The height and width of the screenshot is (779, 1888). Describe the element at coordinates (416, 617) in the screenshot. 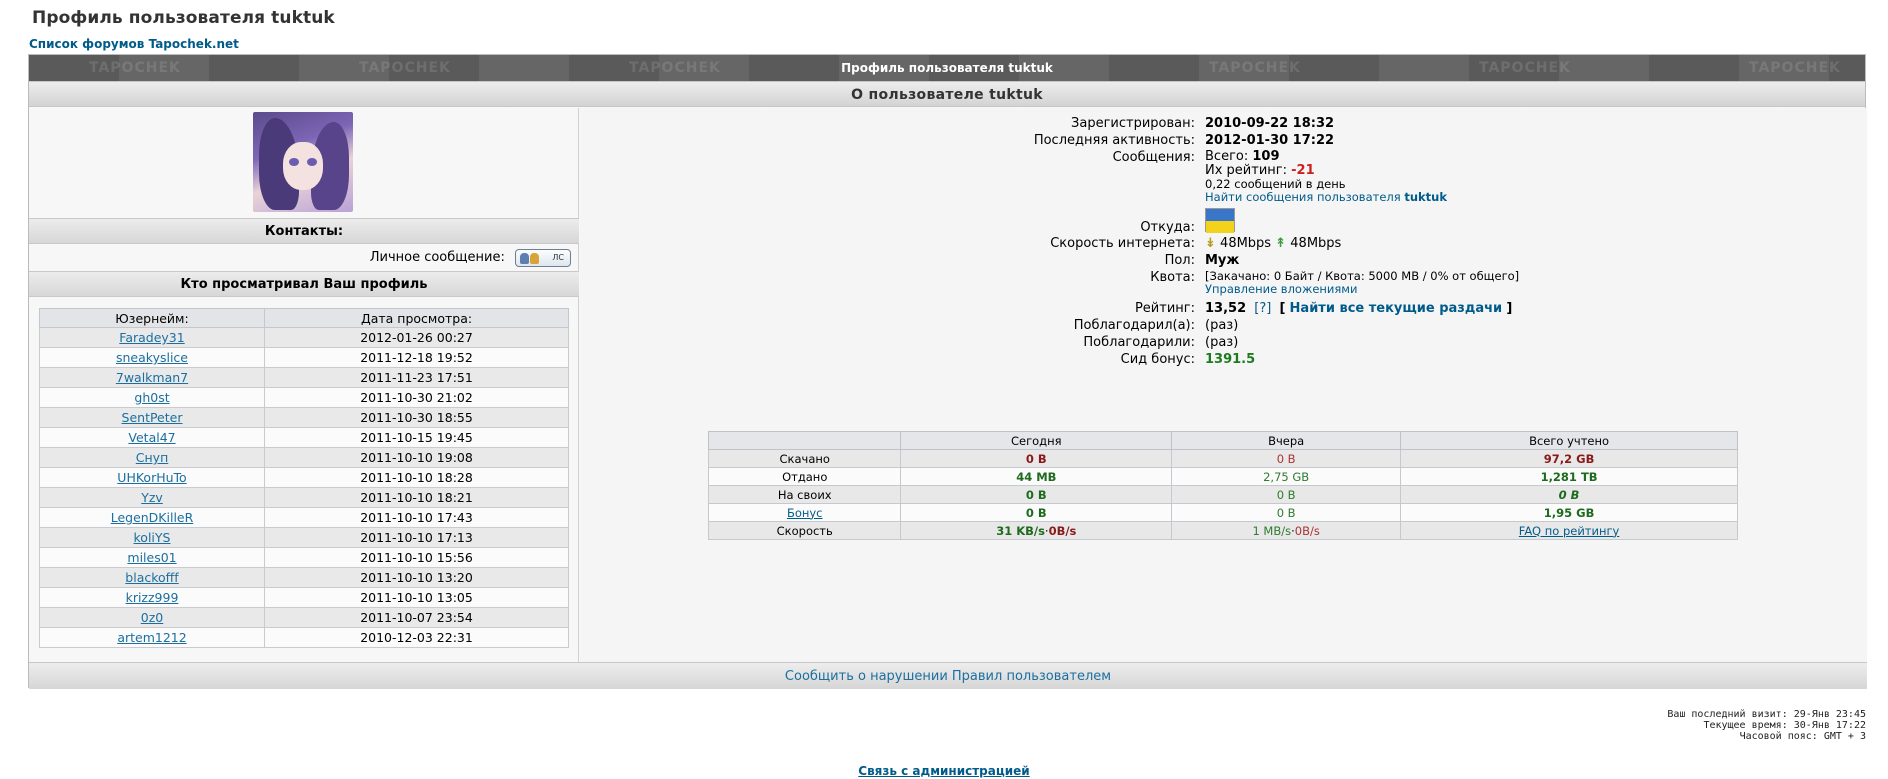

I see `viewer-date: 2011-10-07 23:54` at that location.